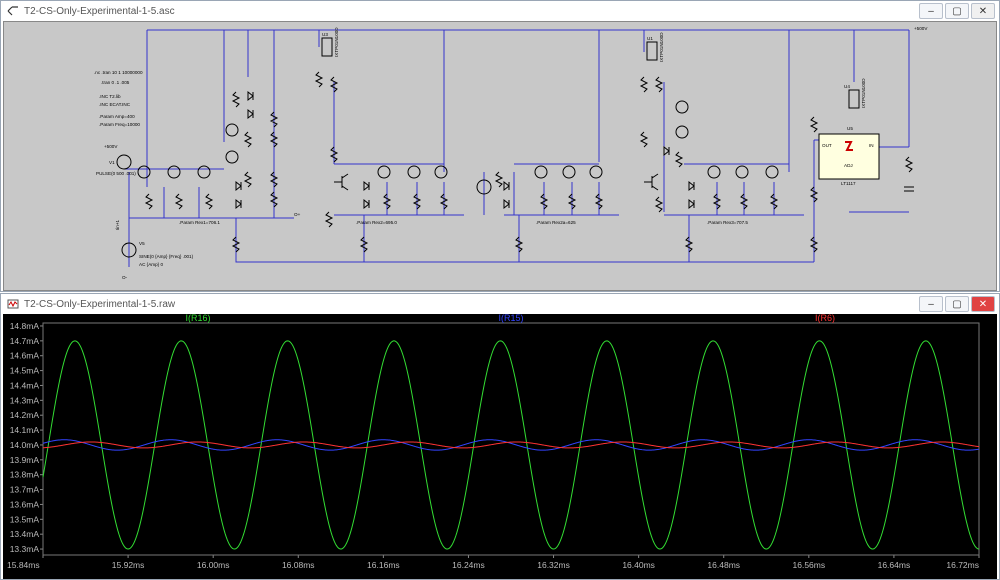  I want to click on directive: .INC ECAT.INC, so click(115, 104).